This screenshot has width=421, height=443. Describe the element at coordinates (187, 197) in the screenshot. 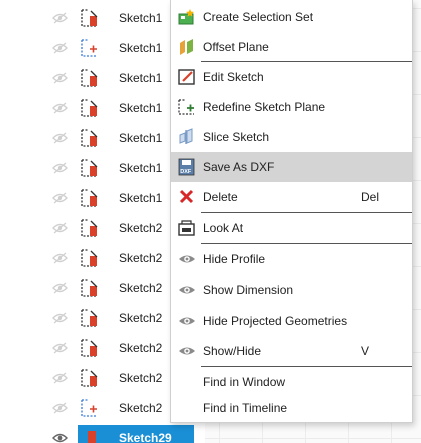

I see `delete-icon` at that location.